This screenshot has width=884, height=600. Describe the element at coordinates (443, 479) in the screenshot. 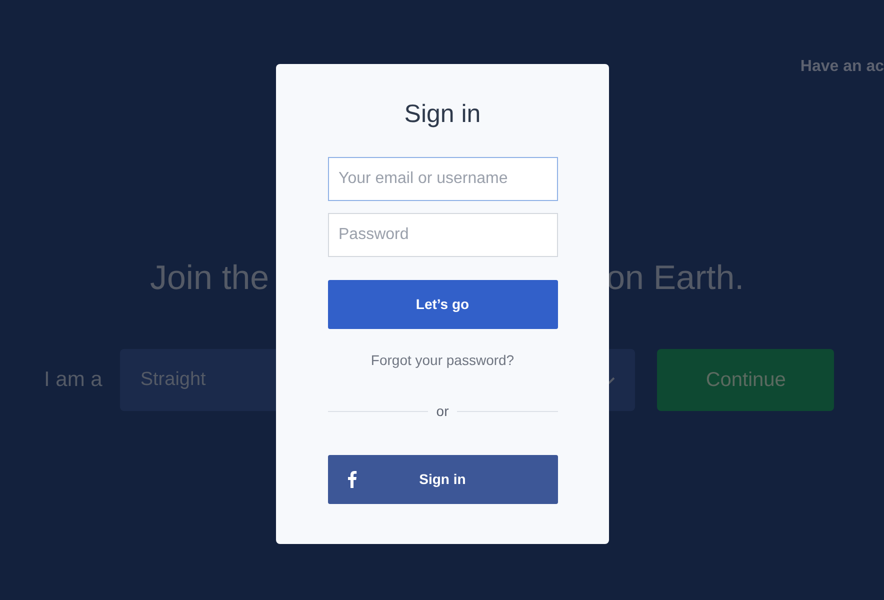

I see `facebook-sign-in-button: Sign in` at that location.